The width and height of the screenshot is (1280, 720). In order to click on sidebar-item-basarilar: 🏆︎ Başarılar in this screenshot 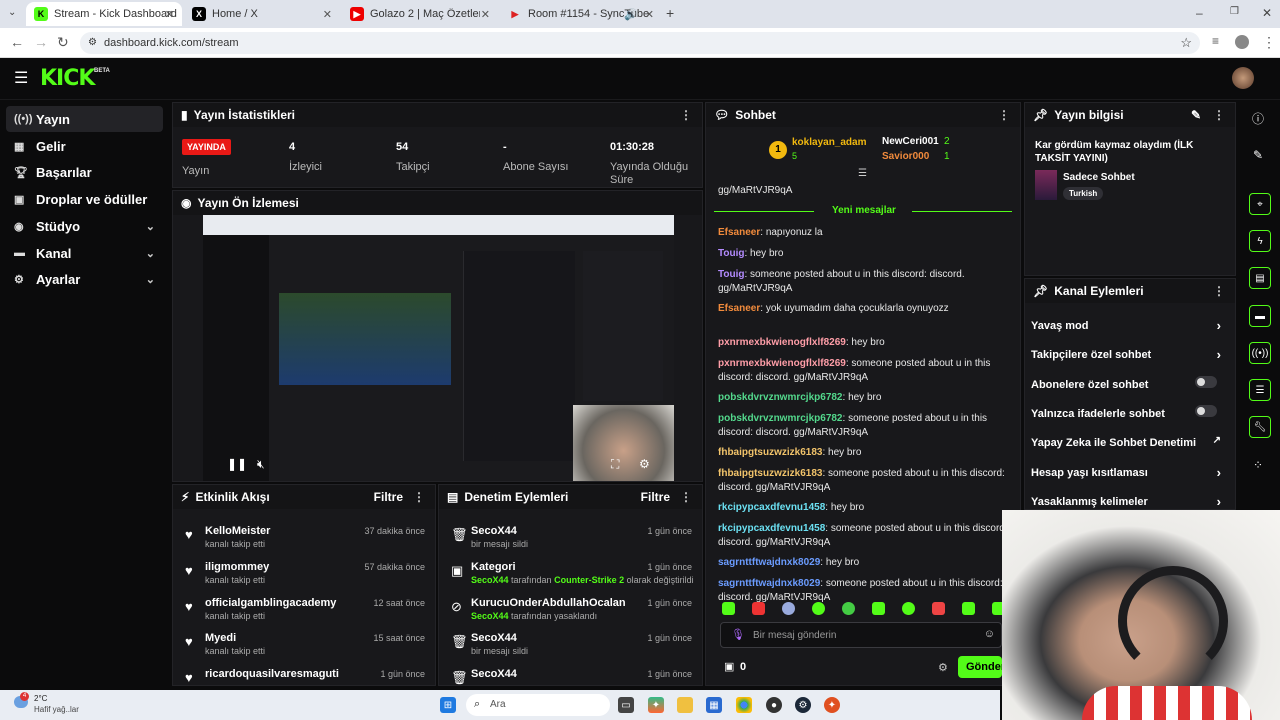, I will do `click(84, 172)`.